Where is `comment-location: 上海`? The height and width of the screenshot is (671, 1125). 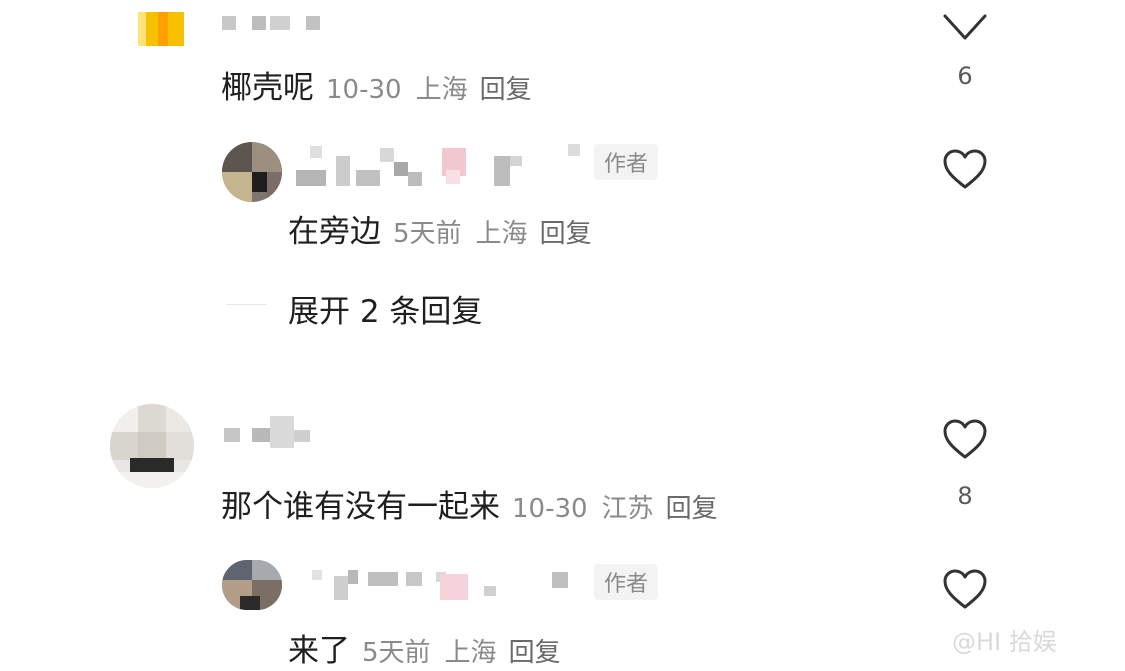
comment-location: 上海 is located at coordinates (441, 90).